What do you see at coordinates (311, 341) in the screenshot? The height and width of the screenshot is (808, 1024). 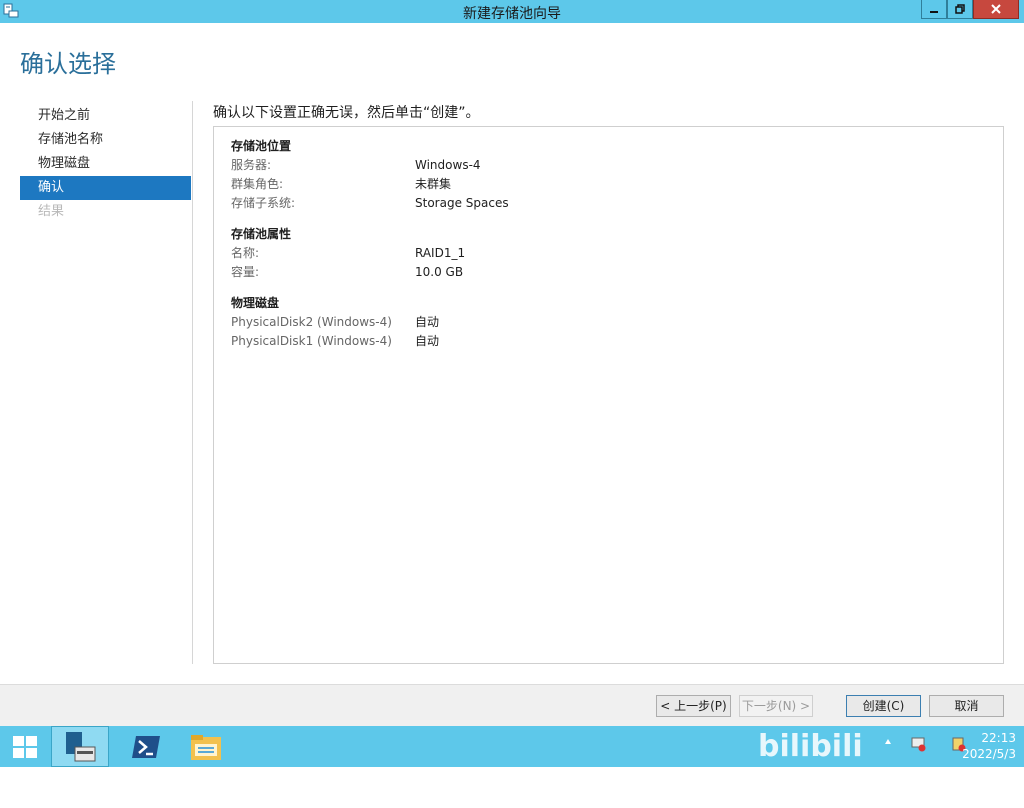 I see `row-key: PhysicalDisk1 (Windows-4)` at bounding box center [311, 341].